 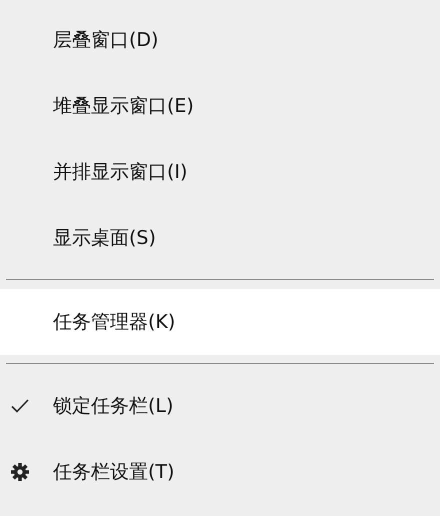 What do you see at coordinates (20, 472) in the screenshot?
I see `settings-icon` at bounding box center [20, 472].